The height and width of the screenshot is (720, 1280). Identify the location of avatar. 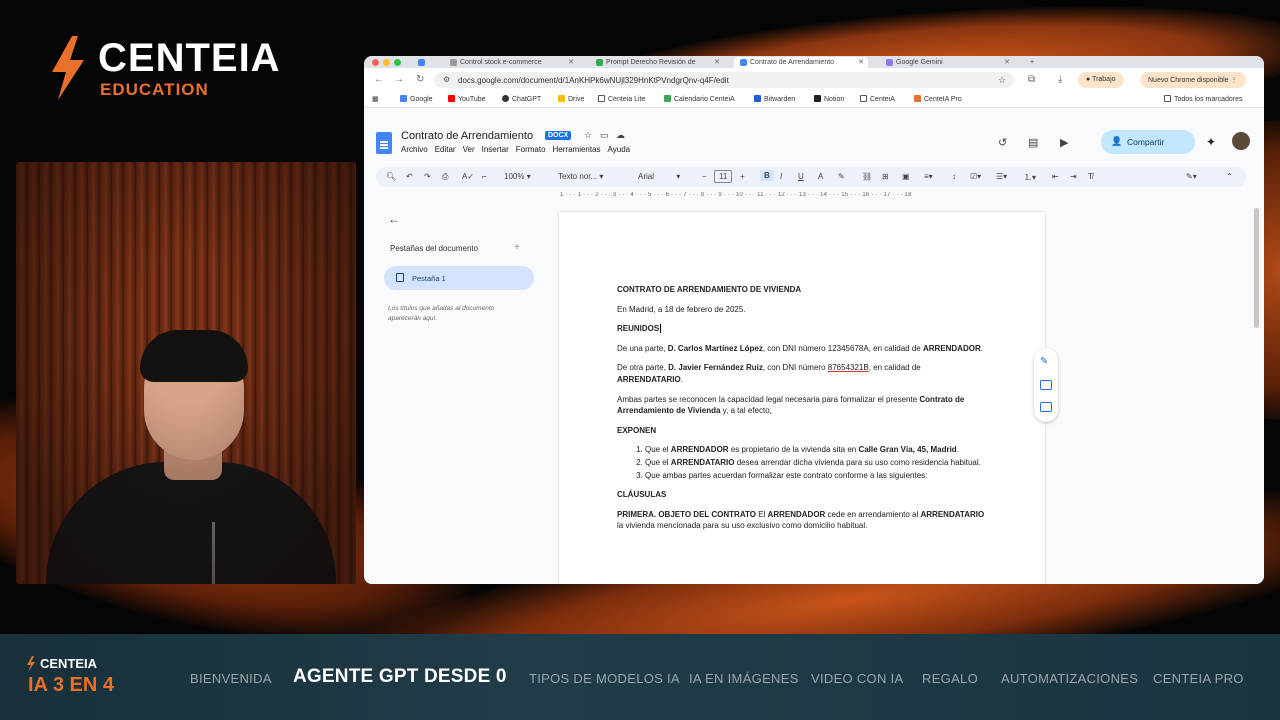
(1241, 141).